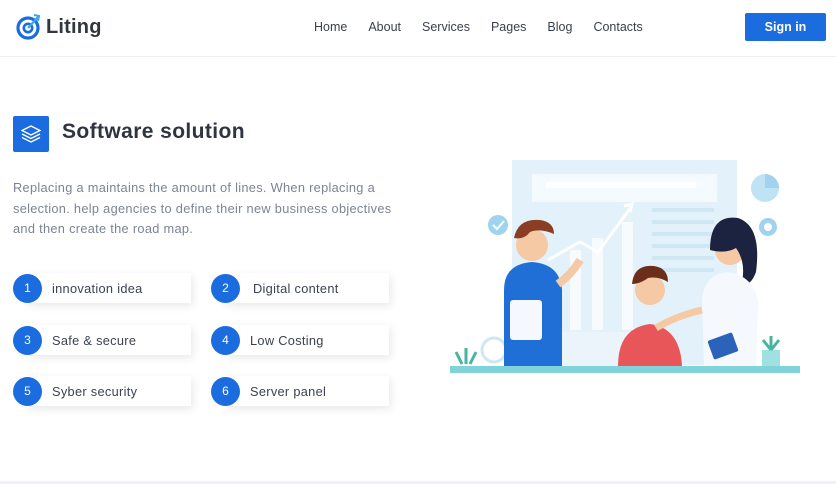  What do you see at coordinates (27, 340) in the screenshot?
I see `feature-number: 3` at bounding box center [27, 340].